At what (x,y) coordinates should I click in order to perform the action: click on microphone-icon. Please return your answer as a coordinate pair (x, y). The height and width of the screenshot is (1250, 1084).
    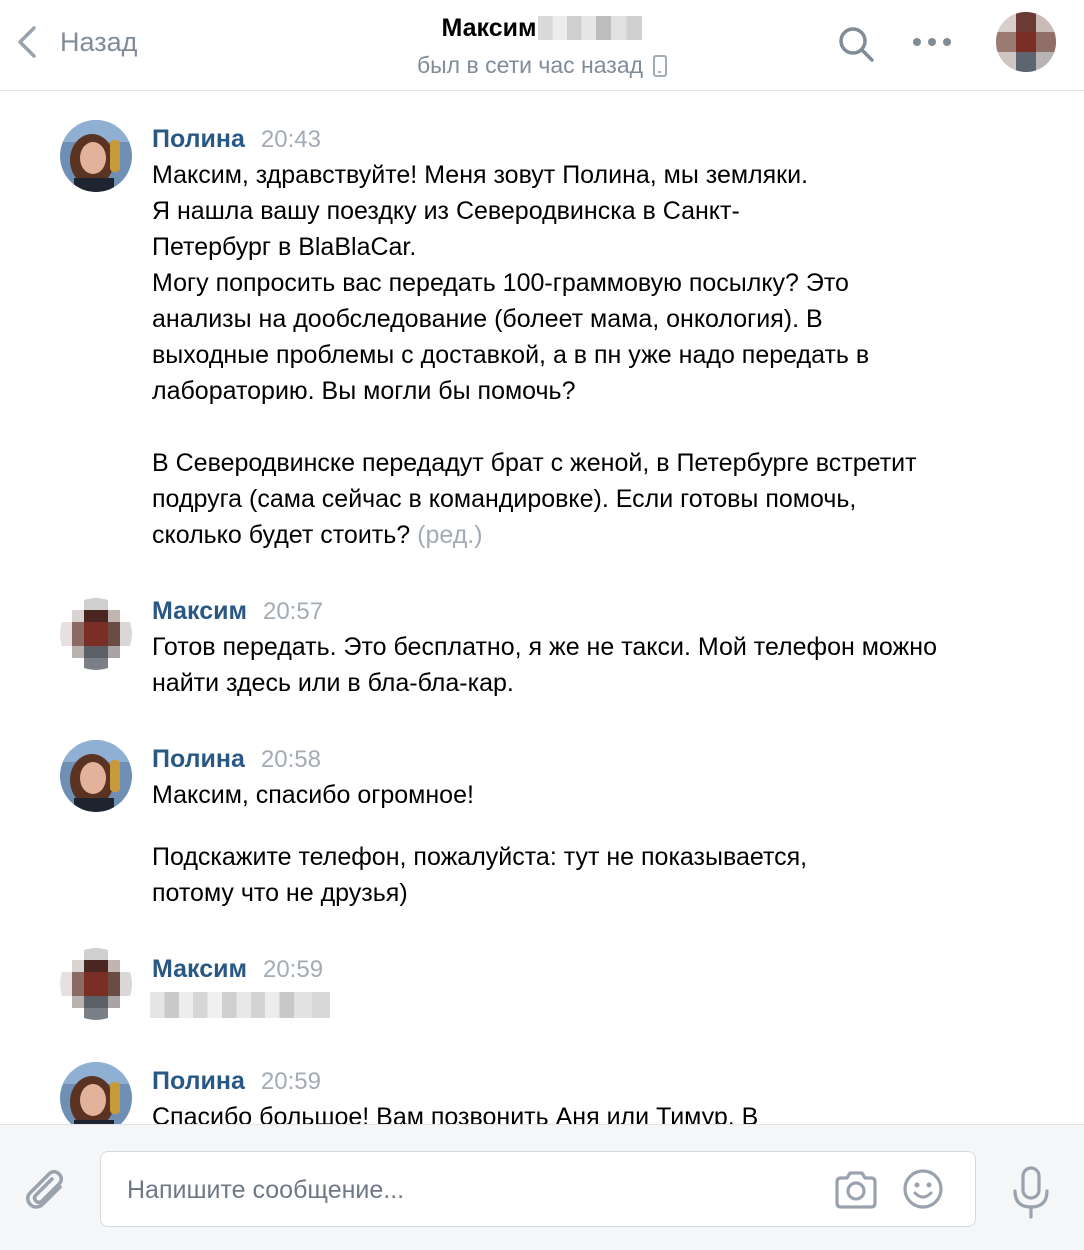
    Looking at the image, I should click on (1031, 1193).